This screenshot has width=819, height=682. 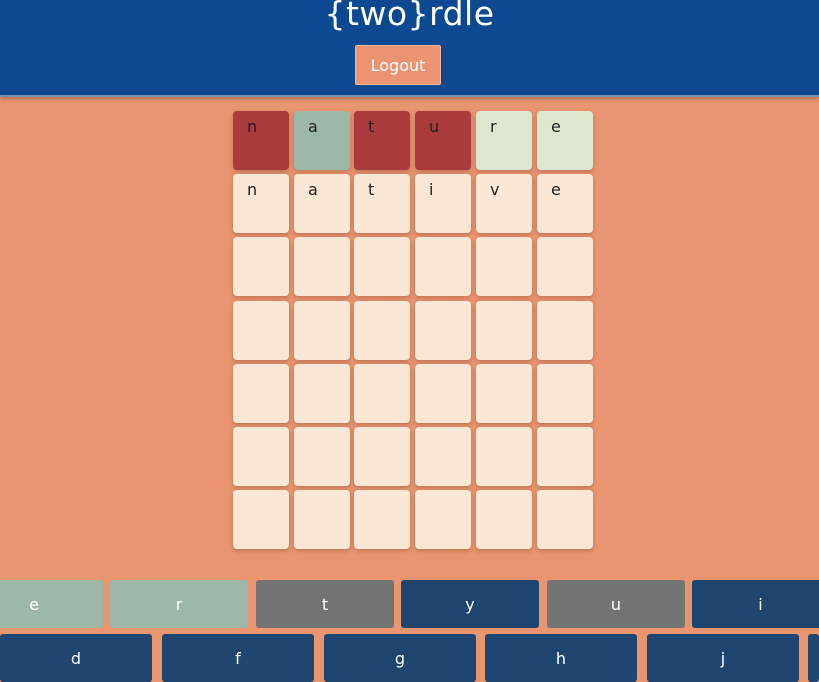 What do you see at coordinates (443, 203) in the screenshot?
I see `board-tile: i` at bounding box center [443, 203].